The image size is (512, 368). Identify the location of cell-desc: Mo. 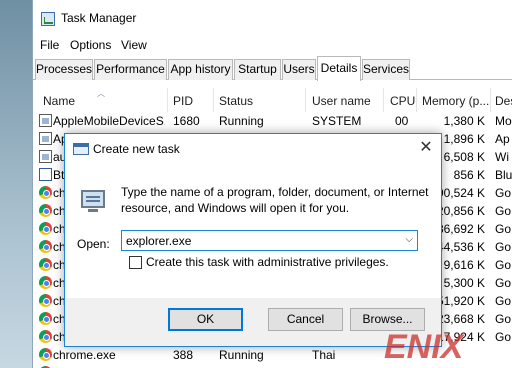
(503, 121).